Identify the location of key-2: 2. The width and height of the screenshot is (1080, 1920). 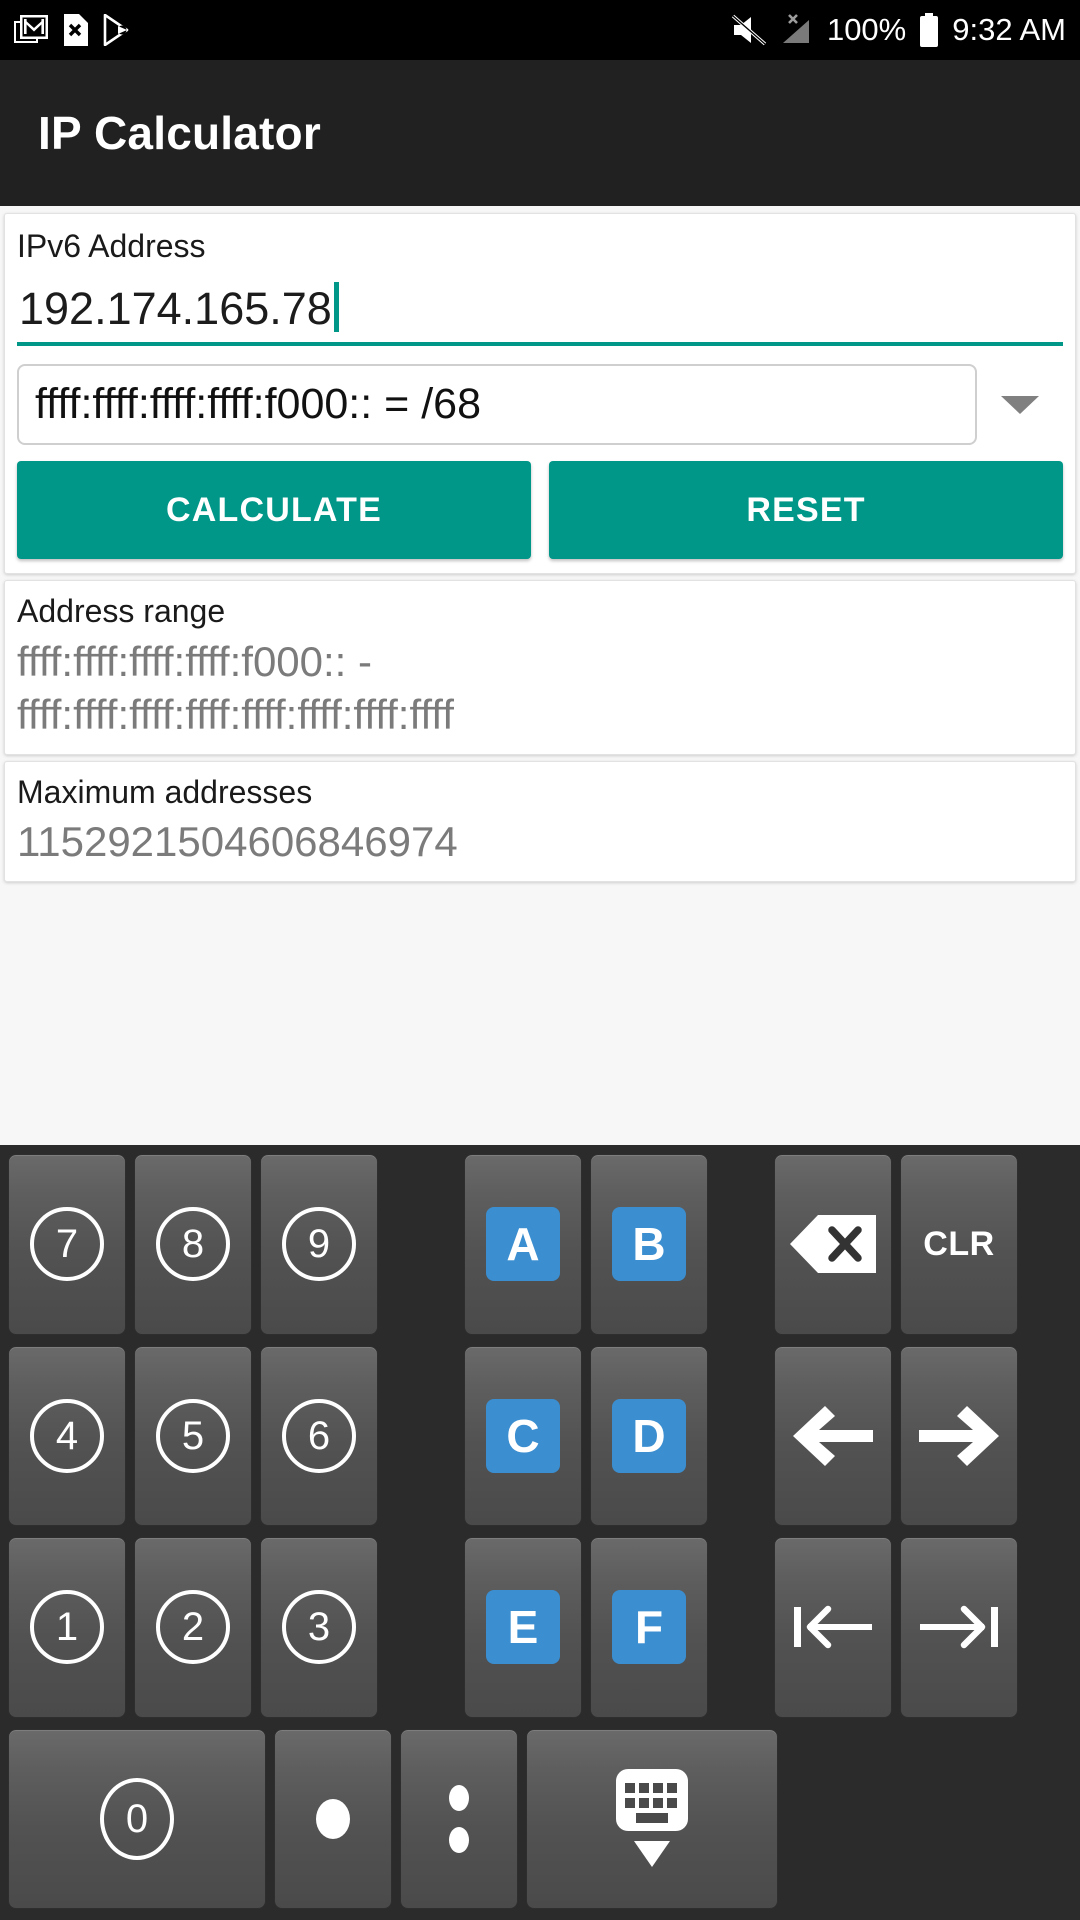
(193, 1627).